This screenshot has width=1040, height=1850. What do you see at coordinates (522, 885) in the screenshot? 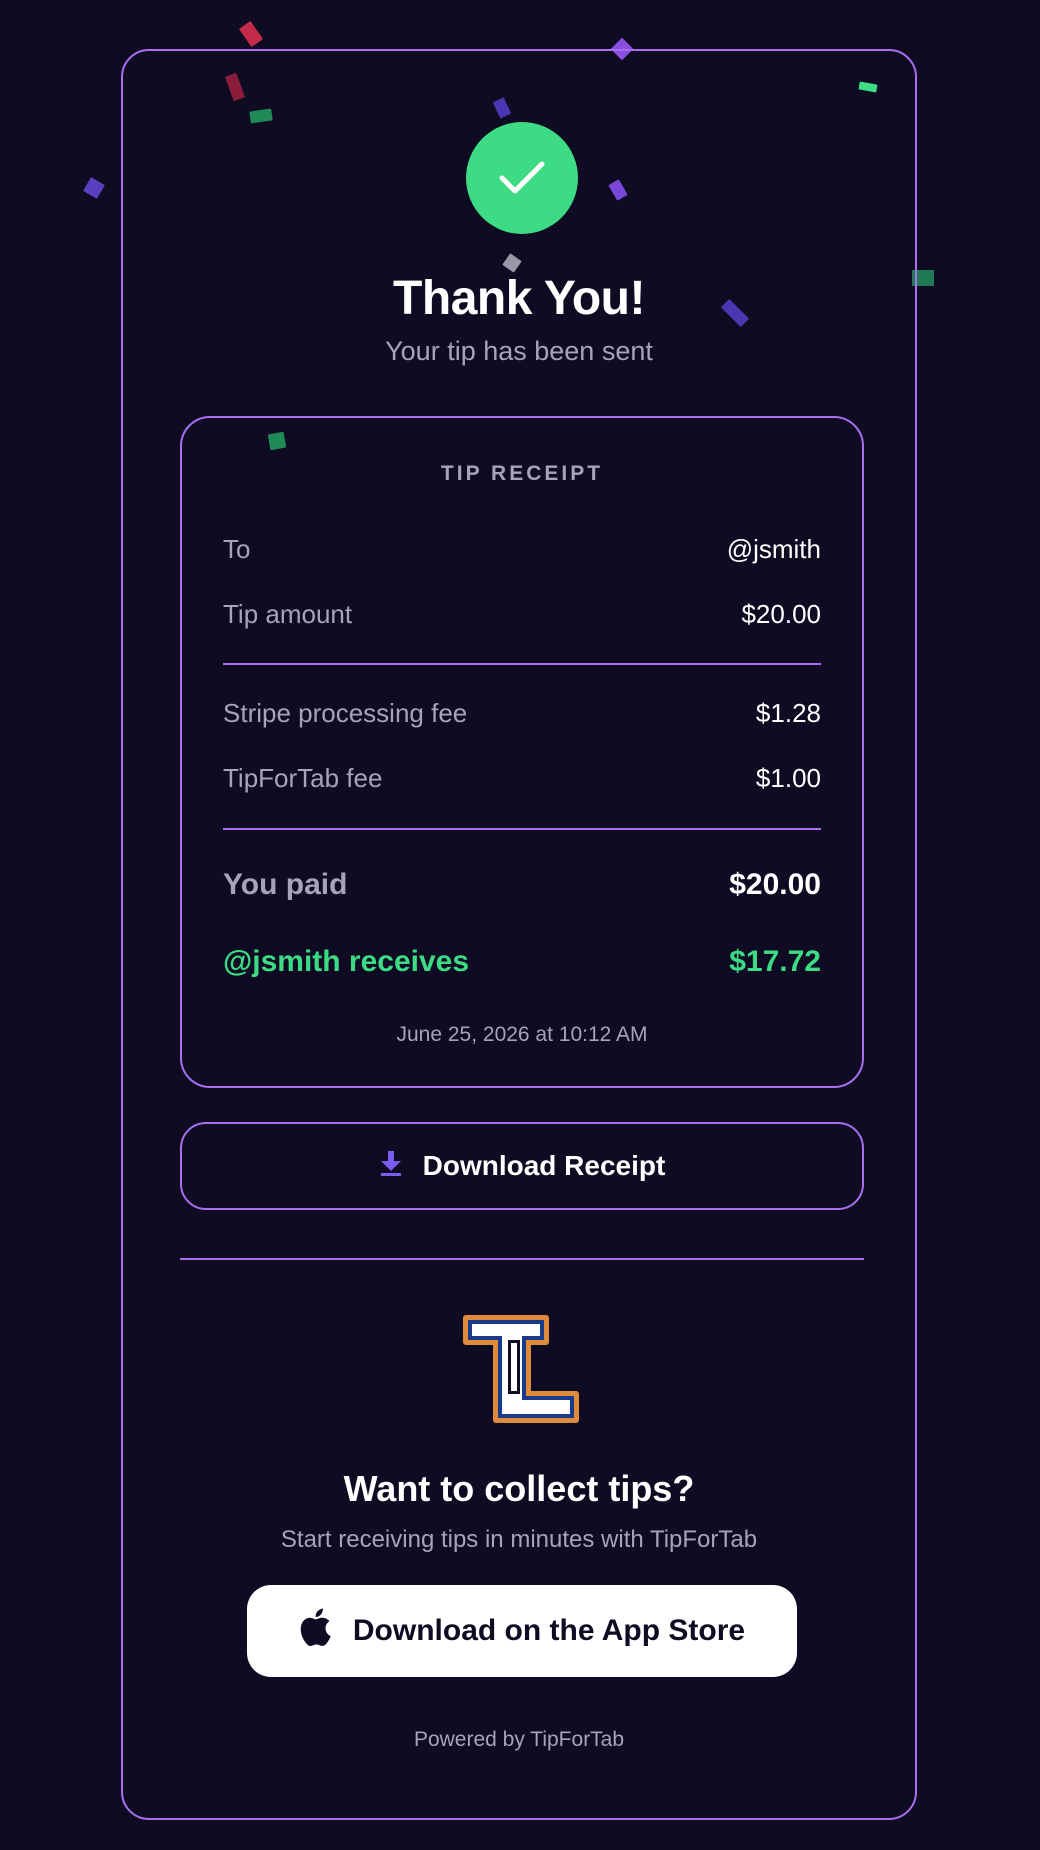
I see `receipt-row-paid: You paid $20.00` at bounding box center [522, 885].